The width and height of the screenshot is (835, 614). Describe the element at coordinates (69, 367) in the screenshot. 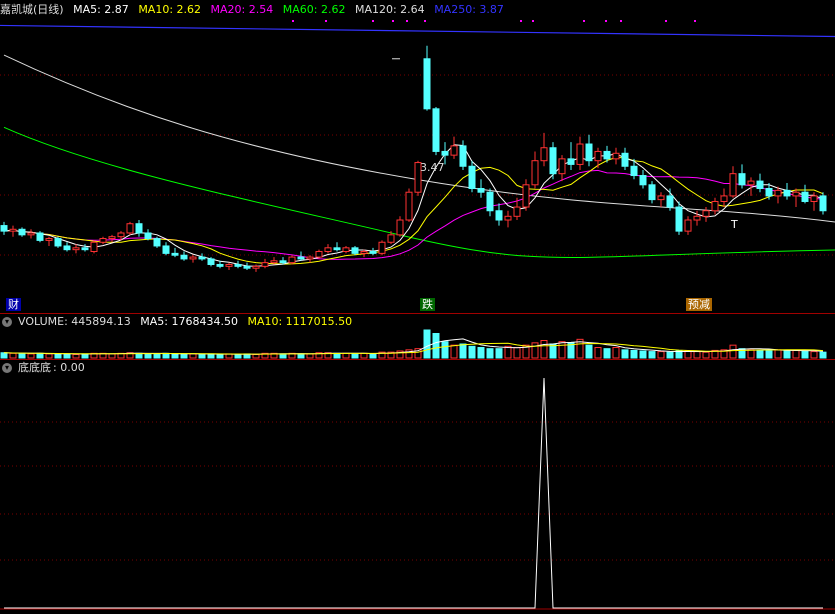

I see `indicator-value: : 0.00` at that location.